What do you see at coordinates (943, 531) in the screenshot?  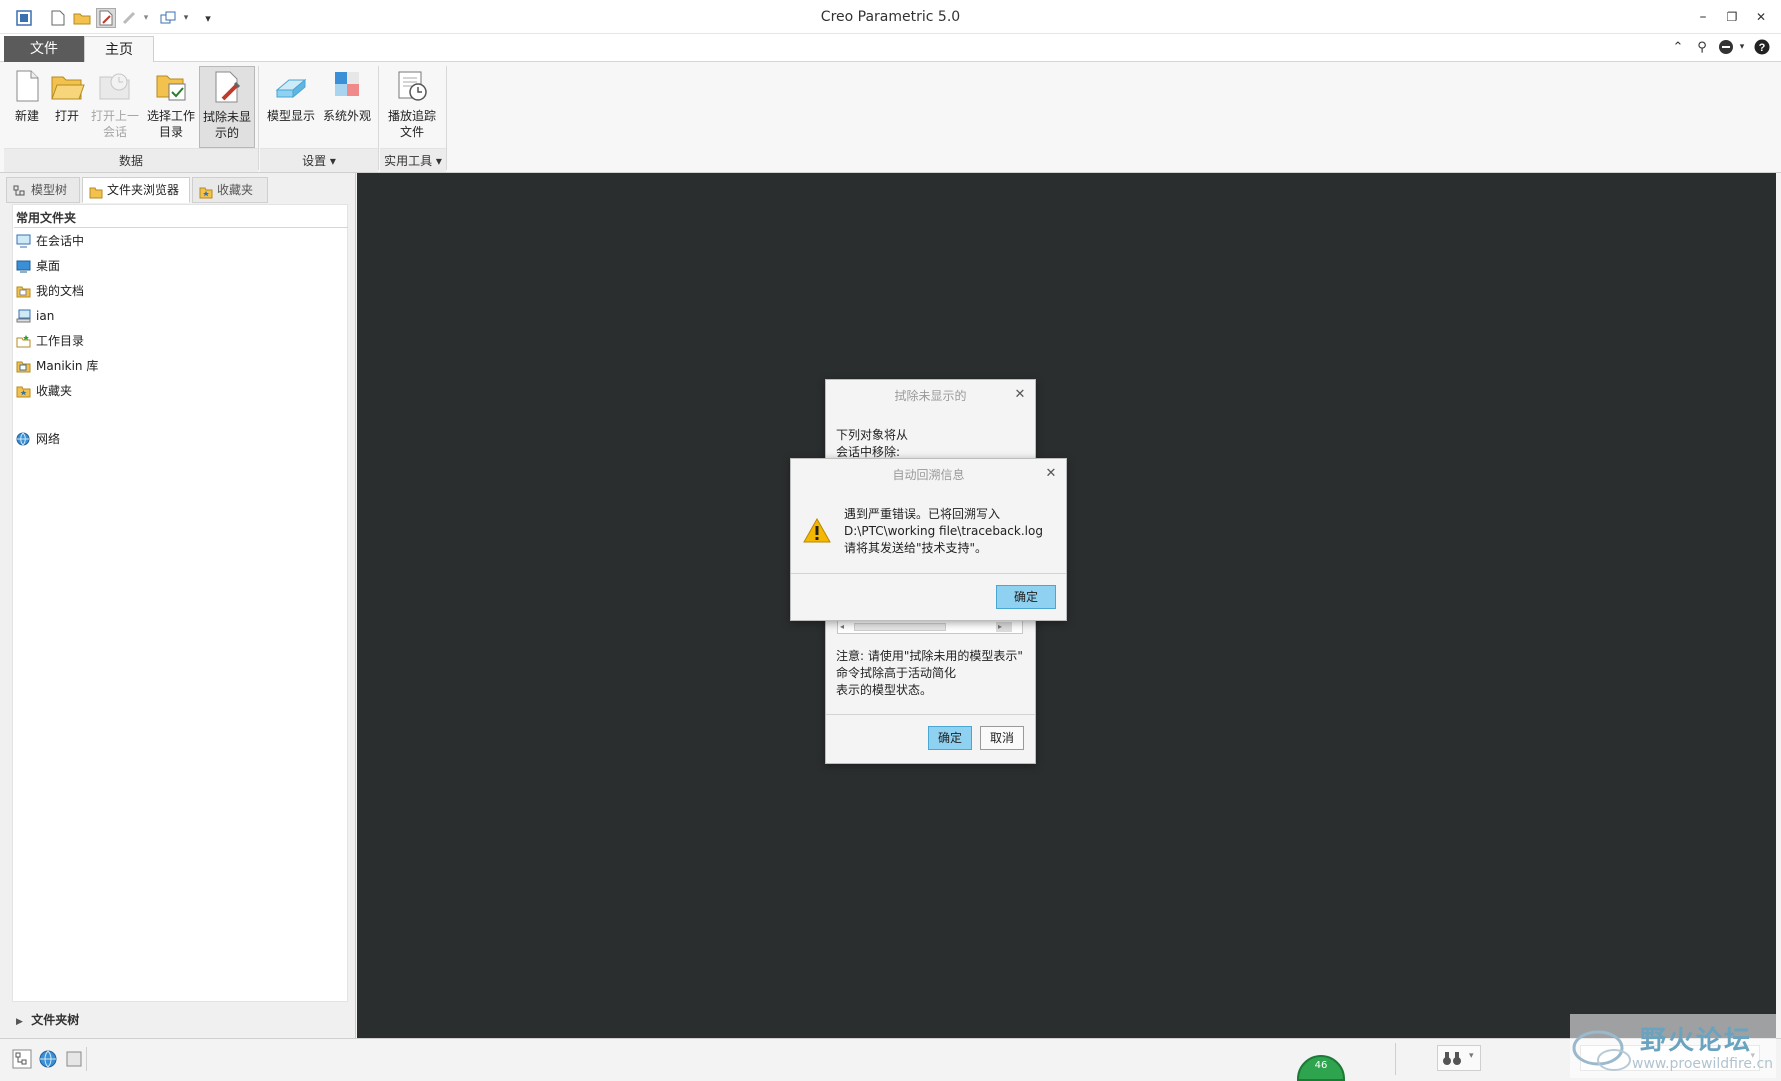 I see `traceback-log-path: D:\PTC\working file\traceback.log` at bounding box center [943, 531].